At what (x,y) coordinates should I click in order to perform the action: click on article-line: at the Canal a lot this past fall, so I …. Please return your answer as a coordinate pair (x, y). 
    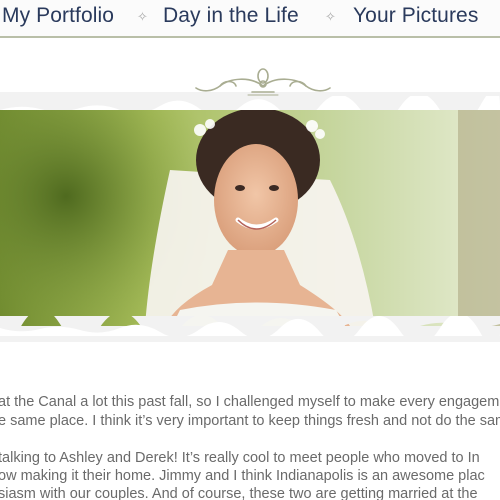
    Looking at the image, I should click on (250, 402).